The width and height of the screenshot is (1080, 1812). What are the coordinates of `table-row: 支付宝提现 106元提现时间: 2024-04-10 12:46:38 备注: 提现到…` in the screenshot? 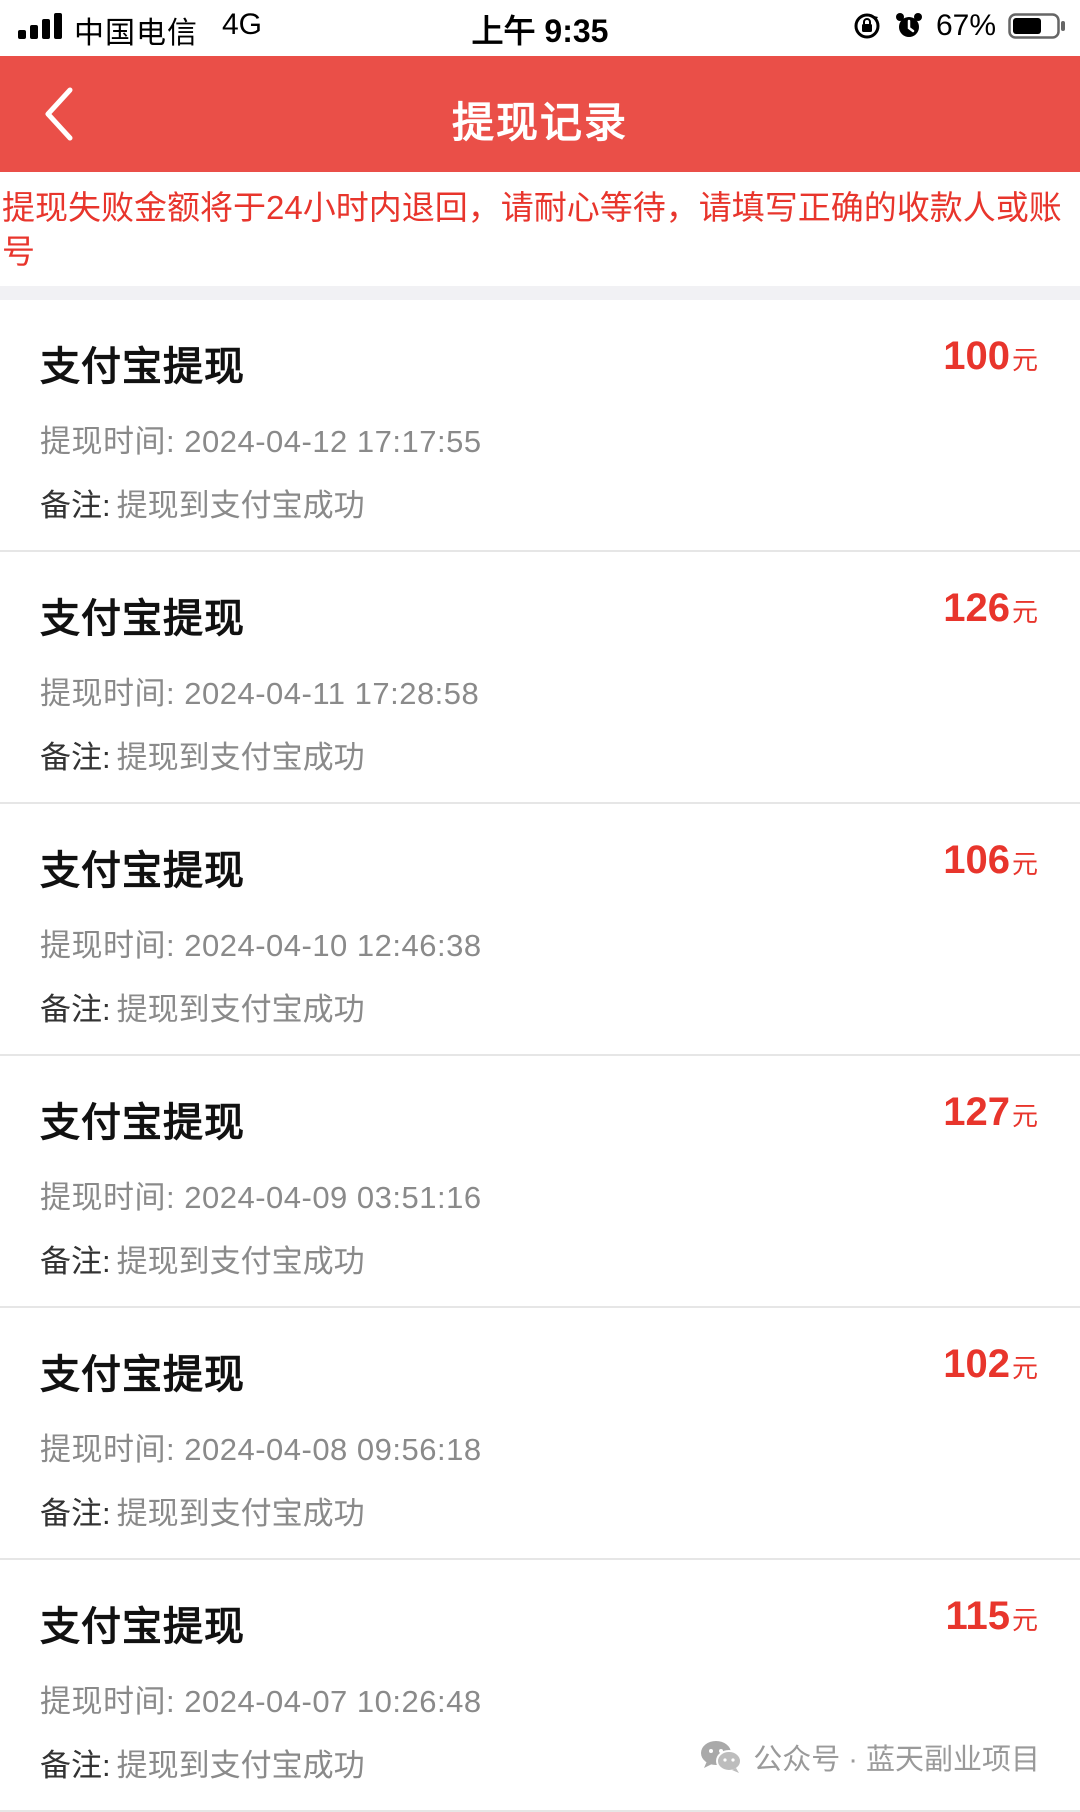 It's located at (540, 930).